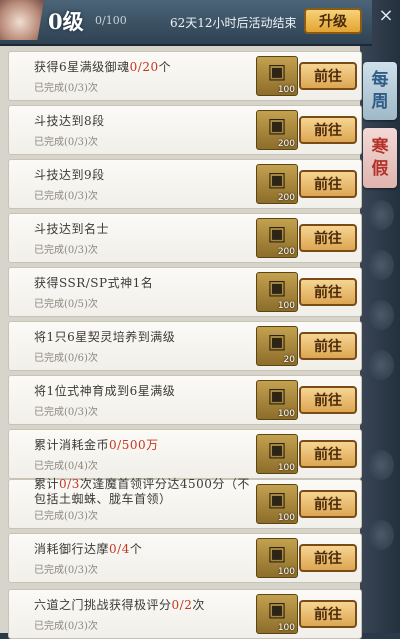 This screenshot has width=400, height=639. I want to click on tab-weekly: 每 周, so click(380, 91).